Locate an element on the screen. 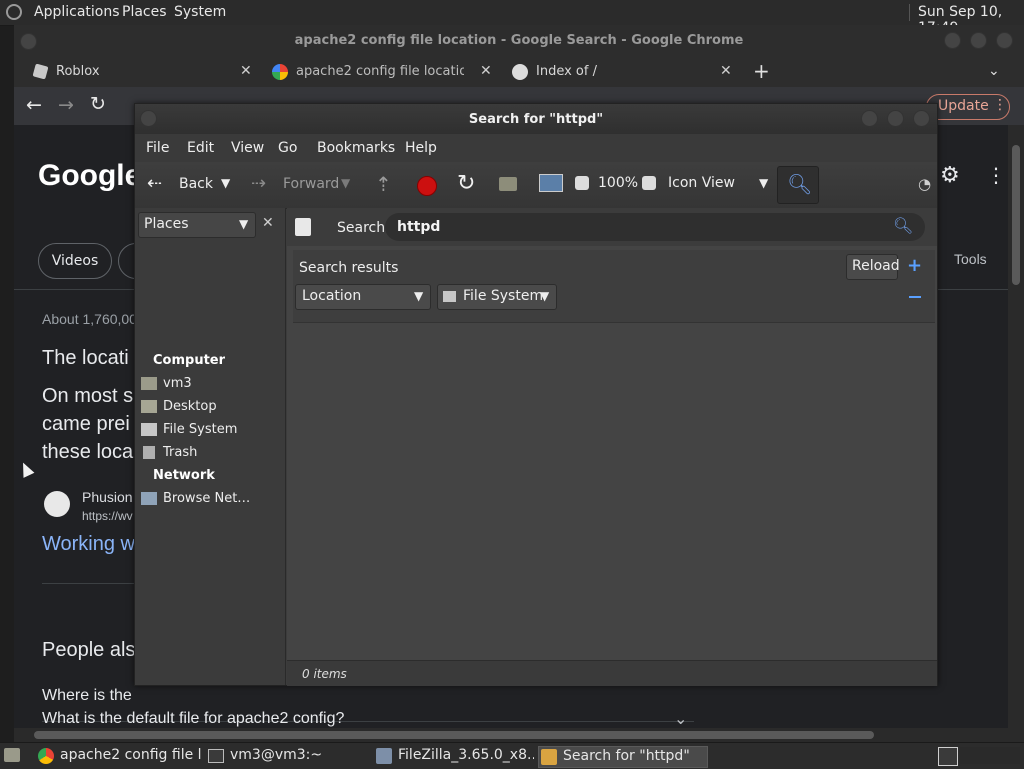 The height and width of the screenshot is (769, 1024). computer-icon is located at coordinates (551, 183).